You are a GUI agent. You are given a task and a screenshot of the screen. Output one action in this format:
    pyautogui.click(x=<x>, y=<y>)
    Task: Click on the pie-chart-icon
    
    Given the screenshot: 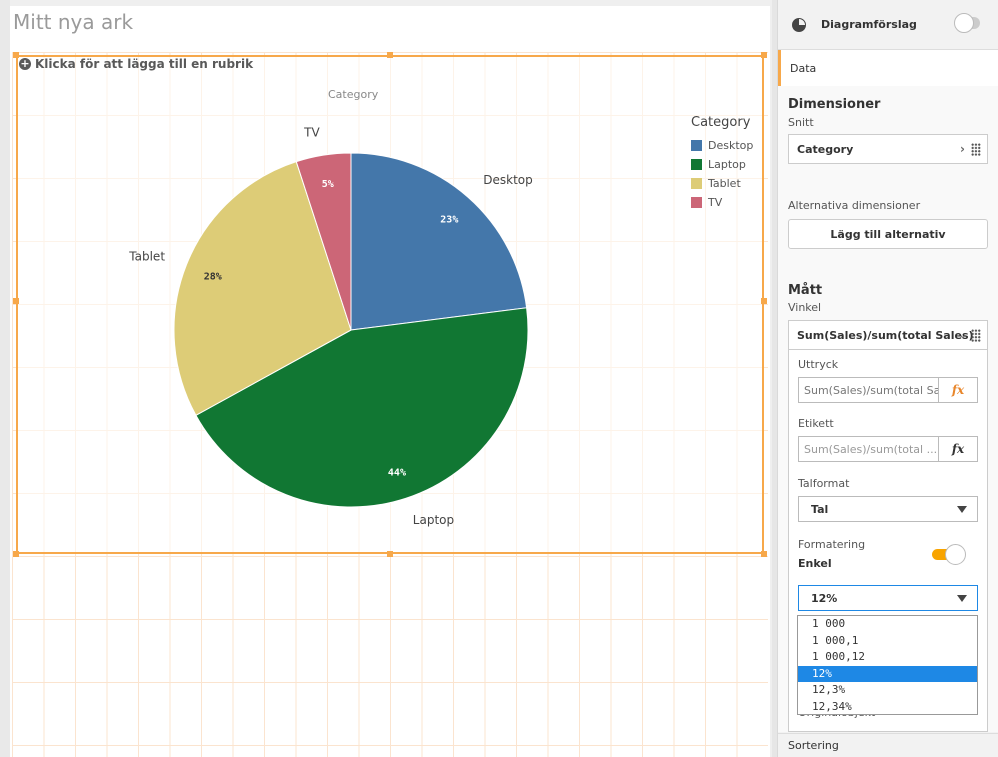 What is the action you would take?
    pyautogui.click(x=799, y=24)
    